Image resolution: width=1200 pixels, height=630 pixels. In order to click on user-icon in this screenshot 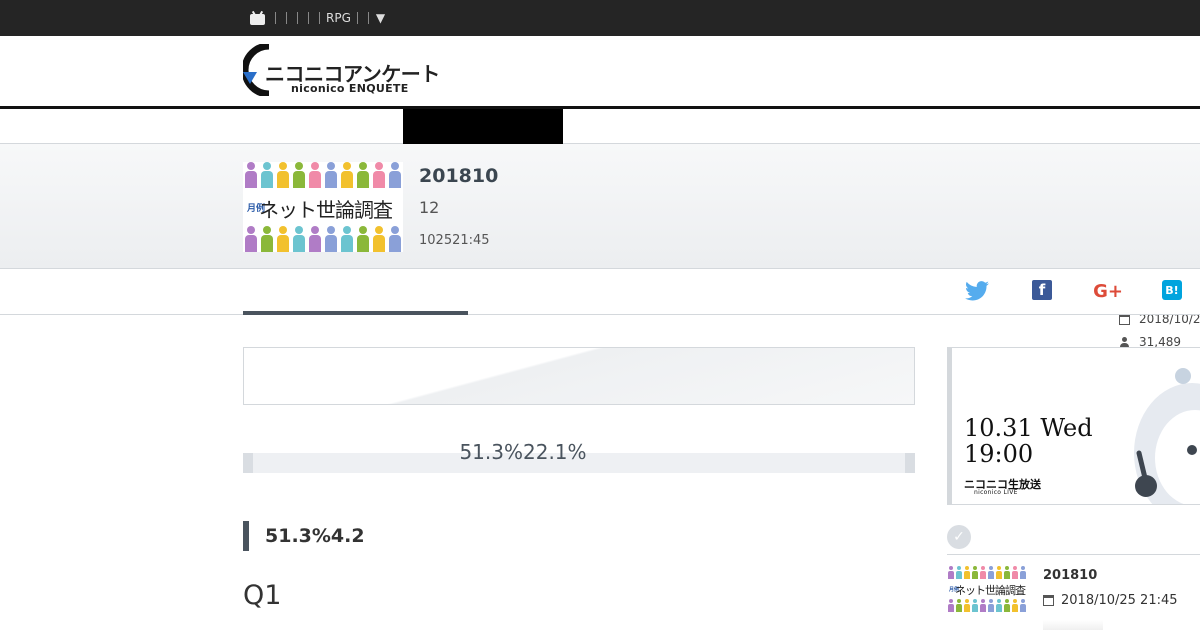, I will do `click(1124, 342)`.